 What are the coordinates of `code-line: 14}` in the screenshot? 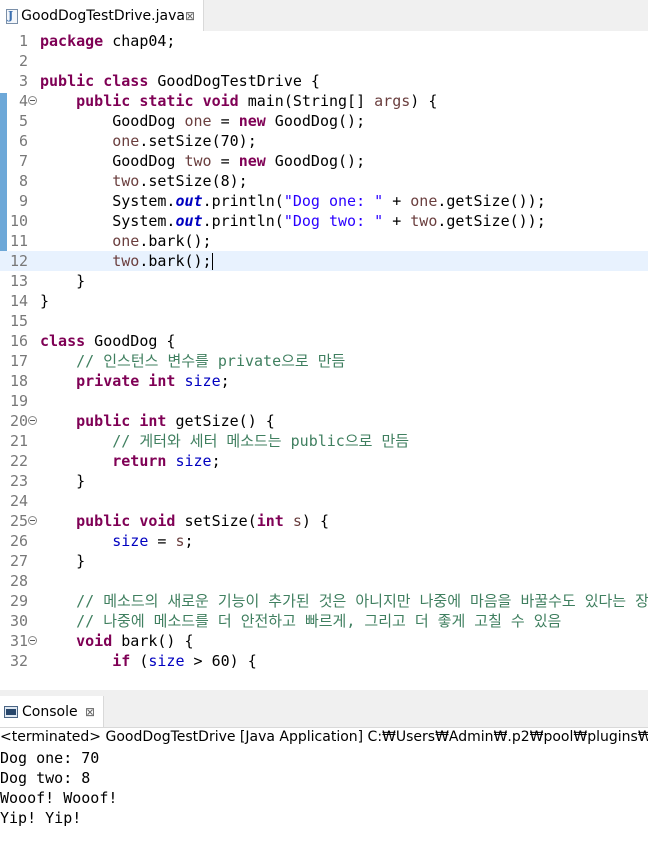 It's located at (324, 301).